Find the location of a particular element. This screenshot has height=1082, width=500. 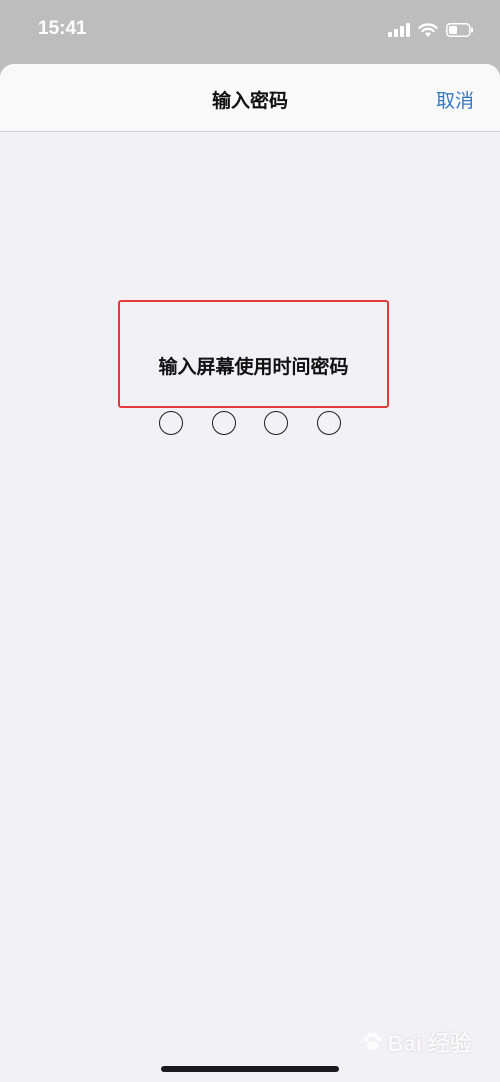

paw-icon is located at coordinates (372, 1041).